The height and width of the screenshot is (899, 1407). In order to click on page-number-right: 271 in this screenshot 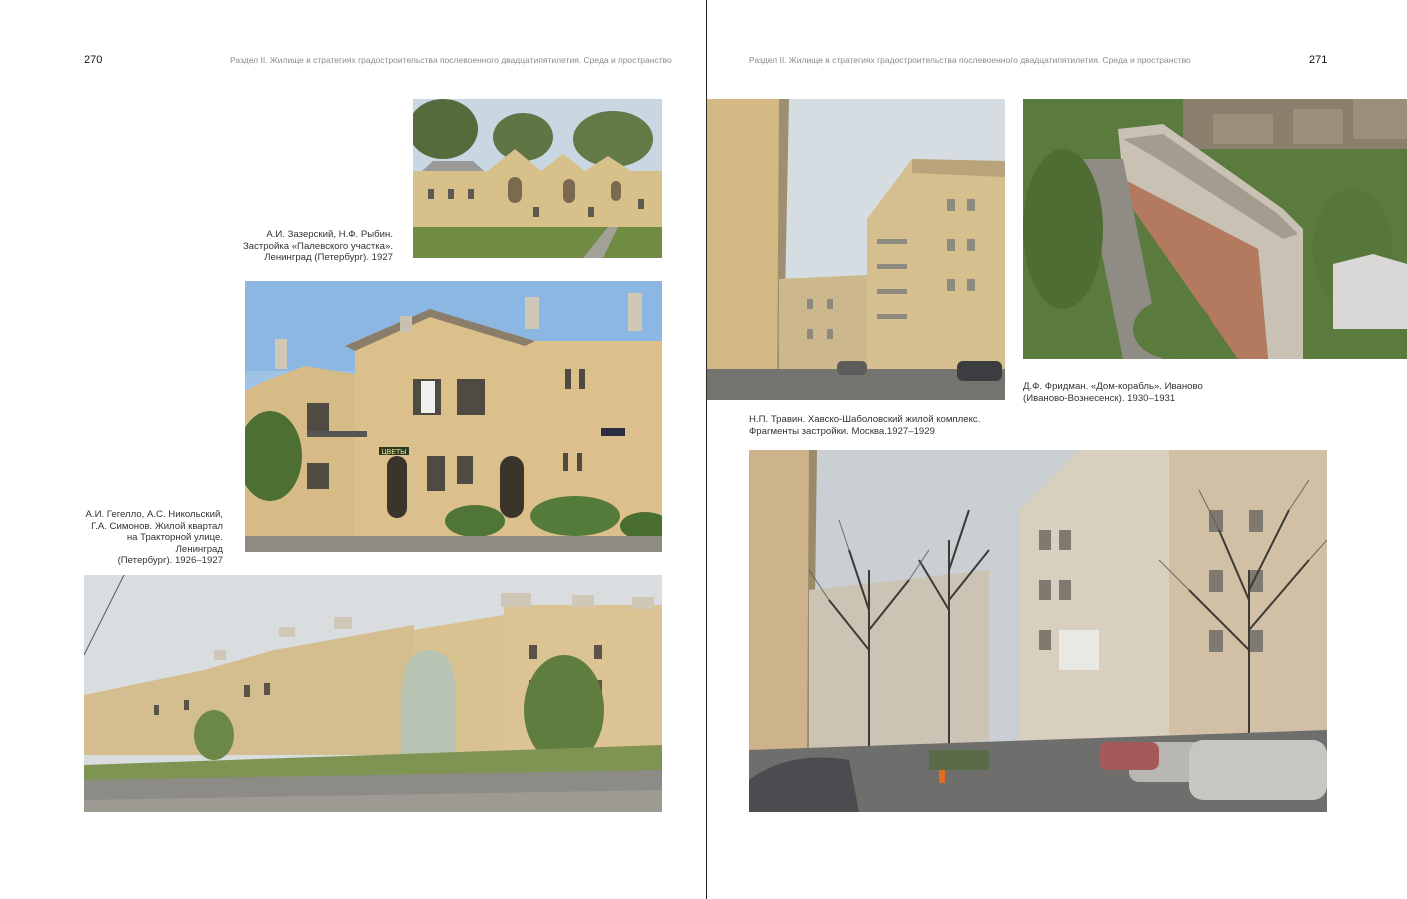, I will do `click(1318, 60)`.